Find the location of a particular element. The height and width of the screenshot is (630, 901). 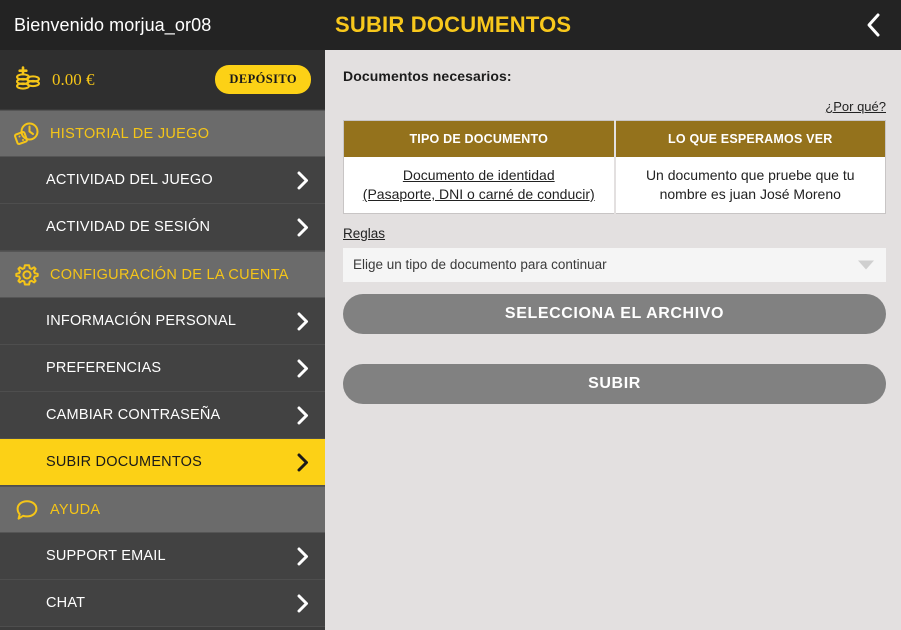

sidebar-item-chat: CHAT is located at coordinates (162, 603).